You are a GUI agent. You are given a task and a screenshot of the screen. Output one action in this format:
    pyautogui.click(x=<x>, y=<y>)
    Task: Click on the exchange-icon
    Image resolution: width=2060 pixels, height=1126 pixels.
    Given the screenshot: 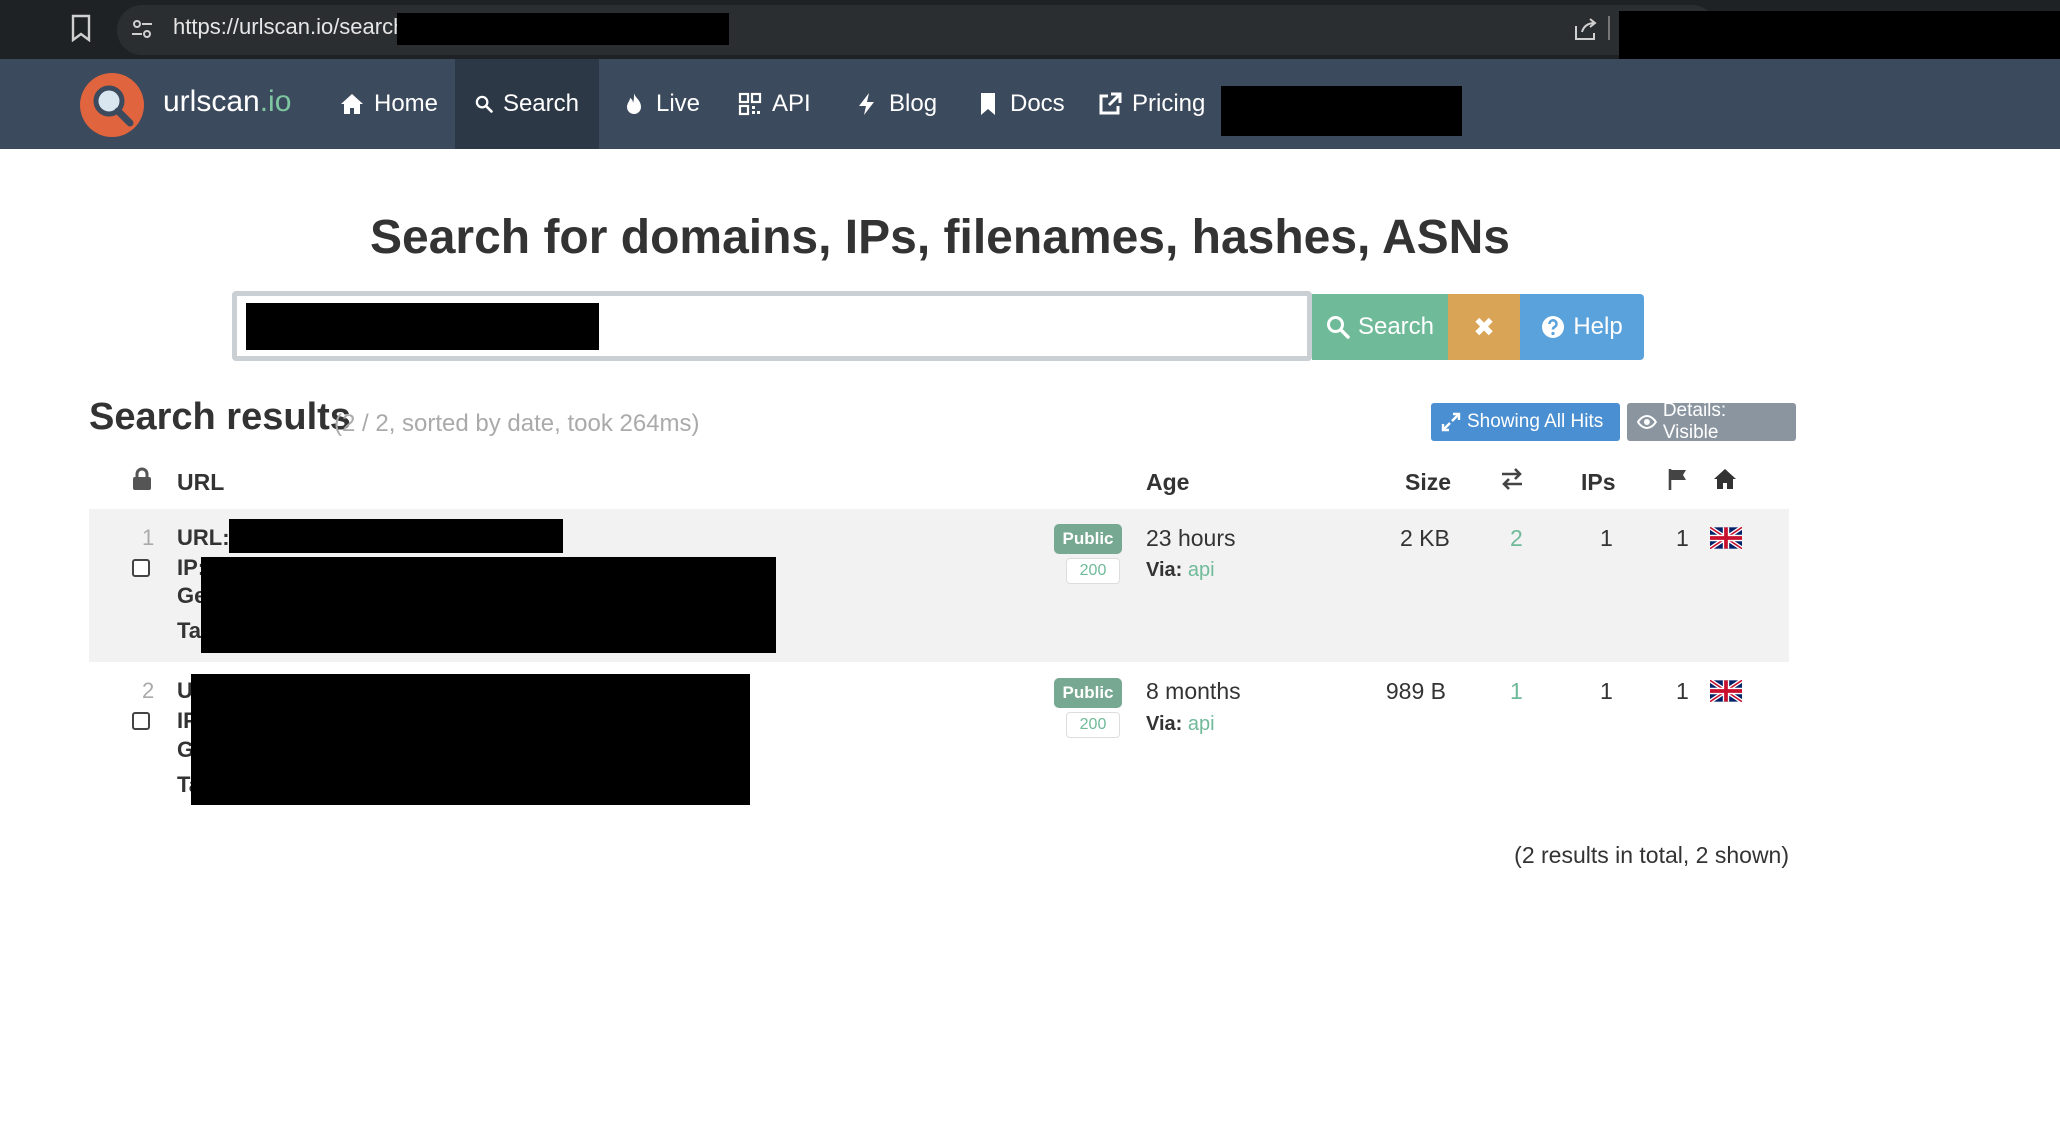 What is the action you would take?
    pyautogui.click(x=1512, y=479)
    